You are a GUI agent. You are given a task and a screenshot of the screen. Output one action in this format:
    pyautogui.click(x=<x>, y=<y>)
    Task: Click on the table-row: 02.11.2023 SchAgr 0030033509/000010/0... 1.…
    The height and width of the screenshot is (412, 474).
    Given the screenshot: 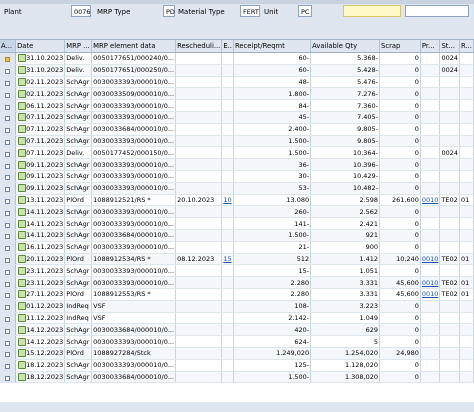 What is the action you would take?
    pyautogui.click(x=237, y=94)
    